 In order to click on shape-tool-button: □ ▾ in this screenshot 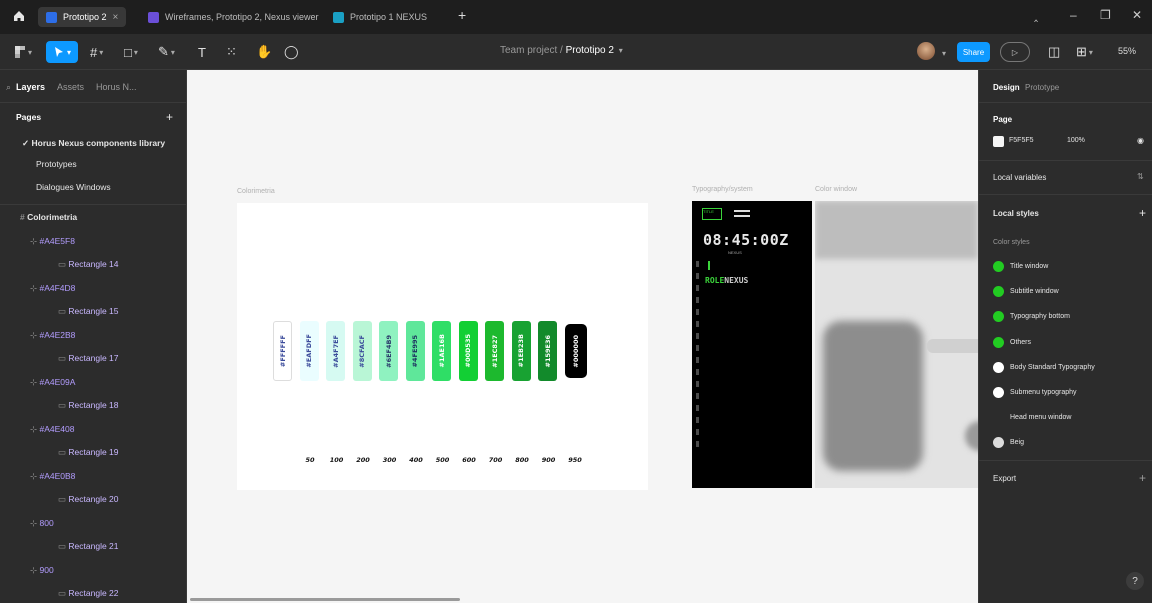, I will do `click(131, 52)`.